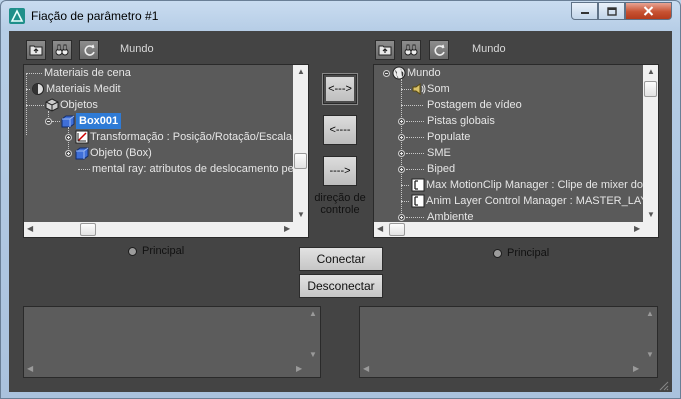 The width and height of the screenshot is (681, 399). What do you see at coordinates (89, 50) in the screenshot?
I see `left-refresh-tool-button` at bounding box center [89, 50].